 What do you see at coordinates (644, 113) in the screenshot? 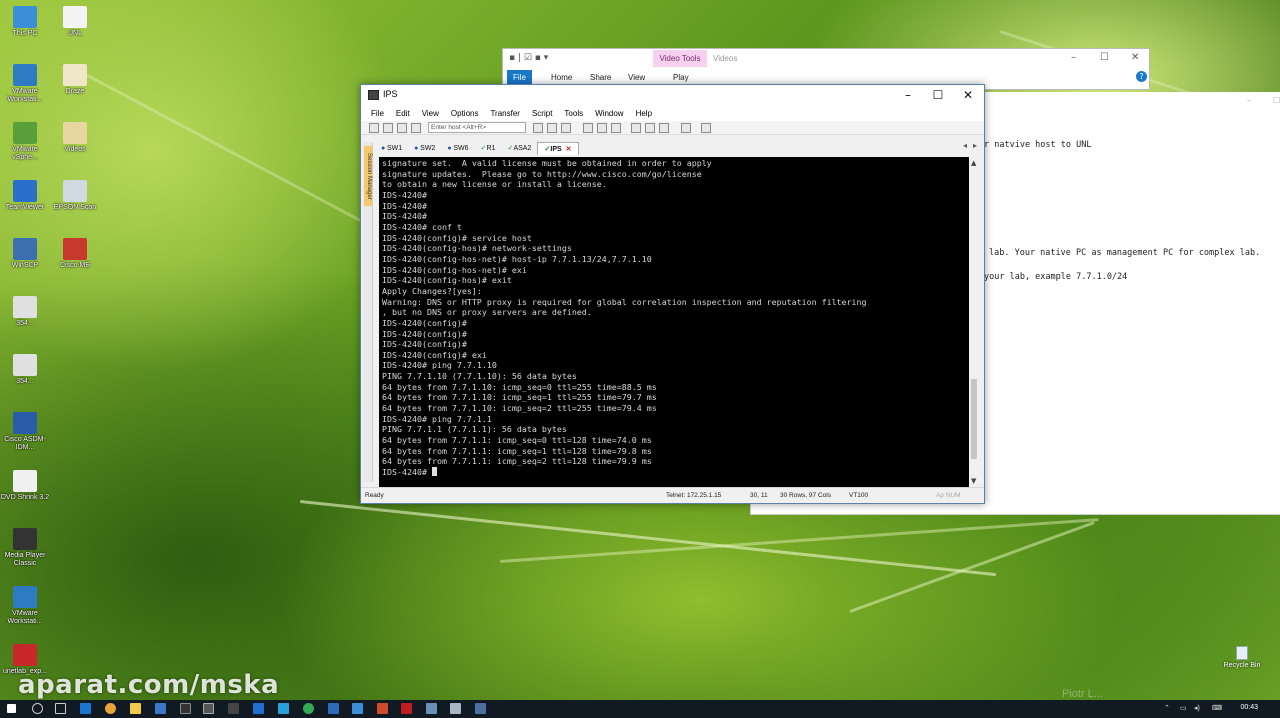
I see `menu-help: Help` at bounding box center [644, 113].